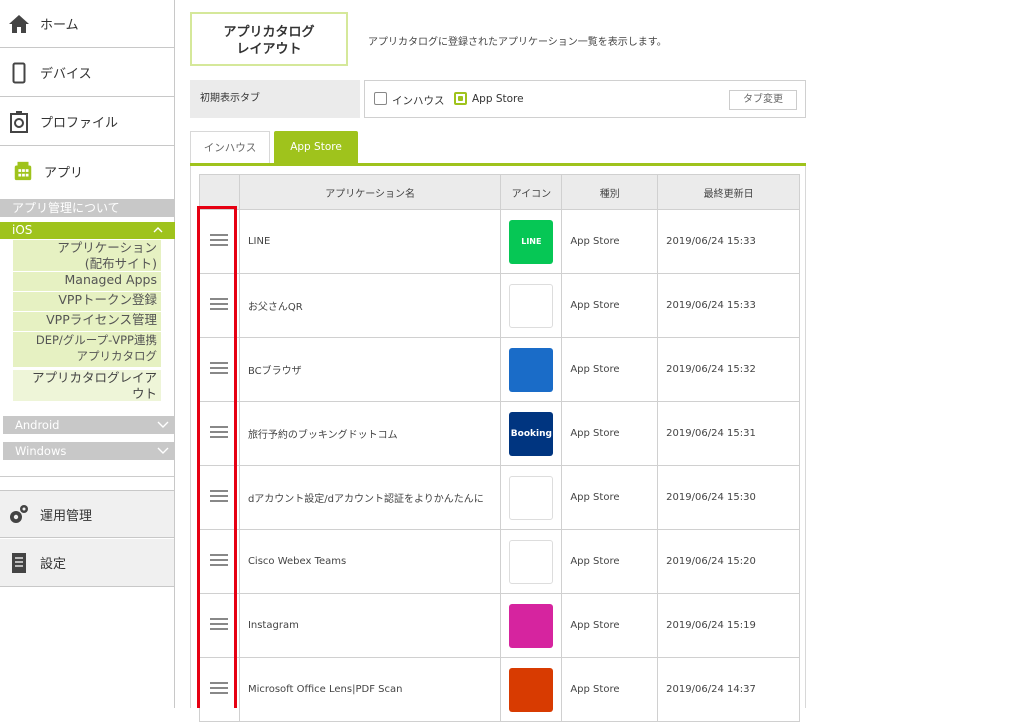 This screenshot has height=722, width=1024. Describe the element at coordinates (275, 99) in the screenshot. I see `initial-tab-label: 初期表示タブ` at that location.